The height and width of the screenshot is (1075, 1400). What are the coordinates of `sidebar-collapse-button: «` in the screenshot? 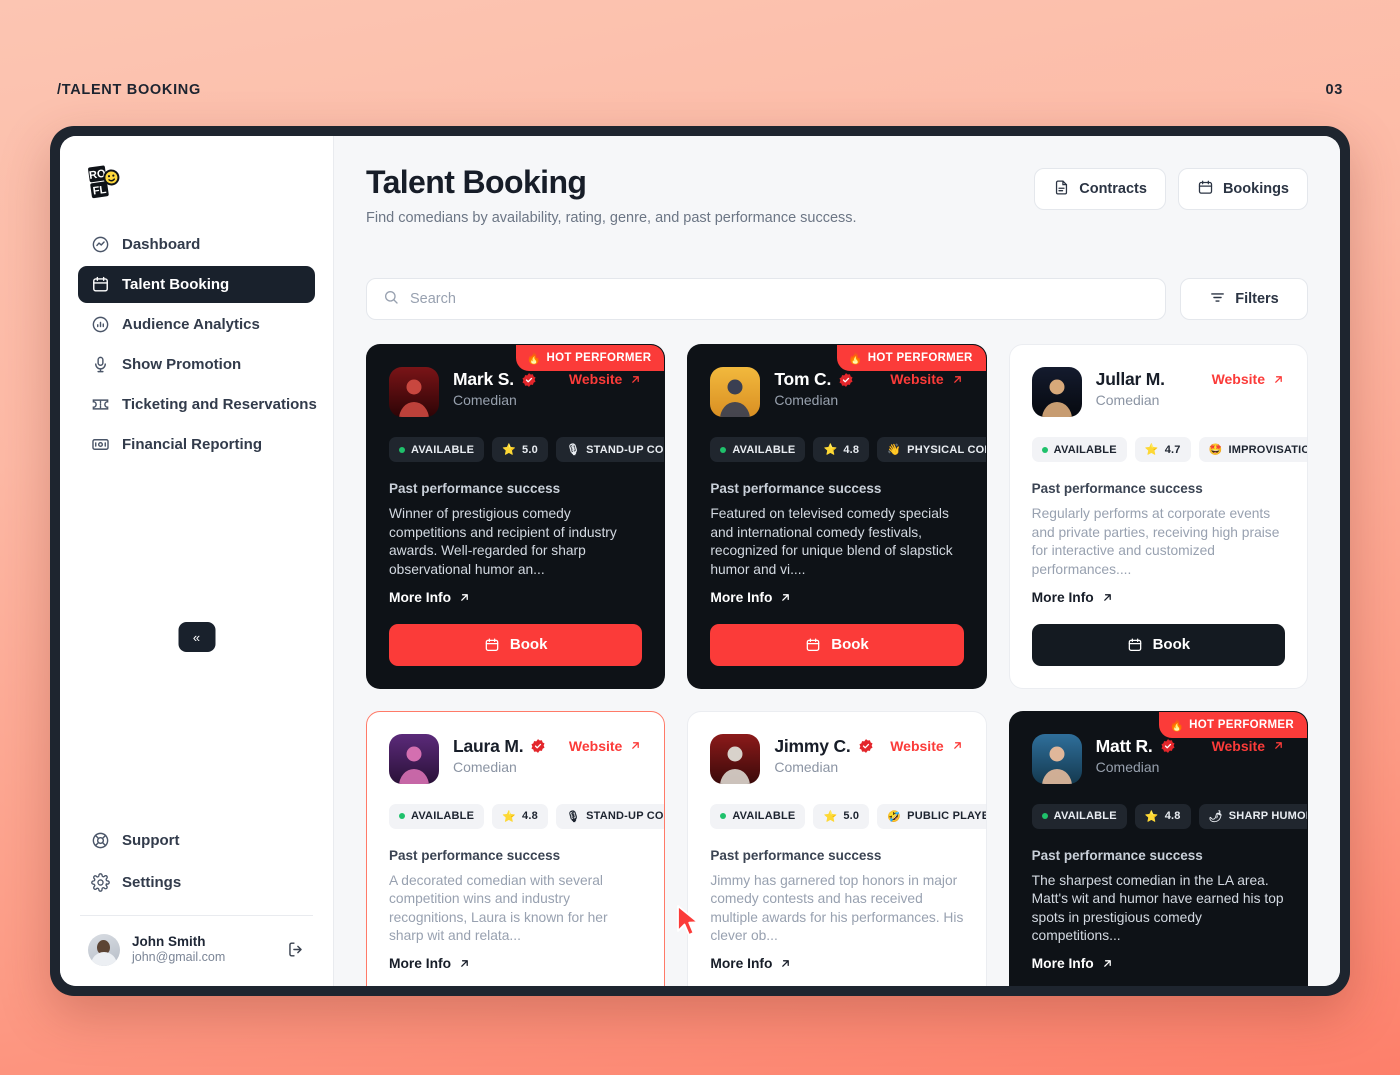 It's located at (196, 637).